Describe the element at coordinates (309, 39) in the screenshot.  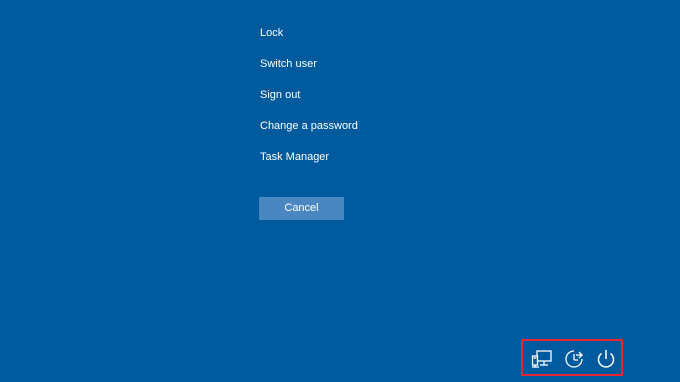
I see `menu-item-lock: Lock` at that location.